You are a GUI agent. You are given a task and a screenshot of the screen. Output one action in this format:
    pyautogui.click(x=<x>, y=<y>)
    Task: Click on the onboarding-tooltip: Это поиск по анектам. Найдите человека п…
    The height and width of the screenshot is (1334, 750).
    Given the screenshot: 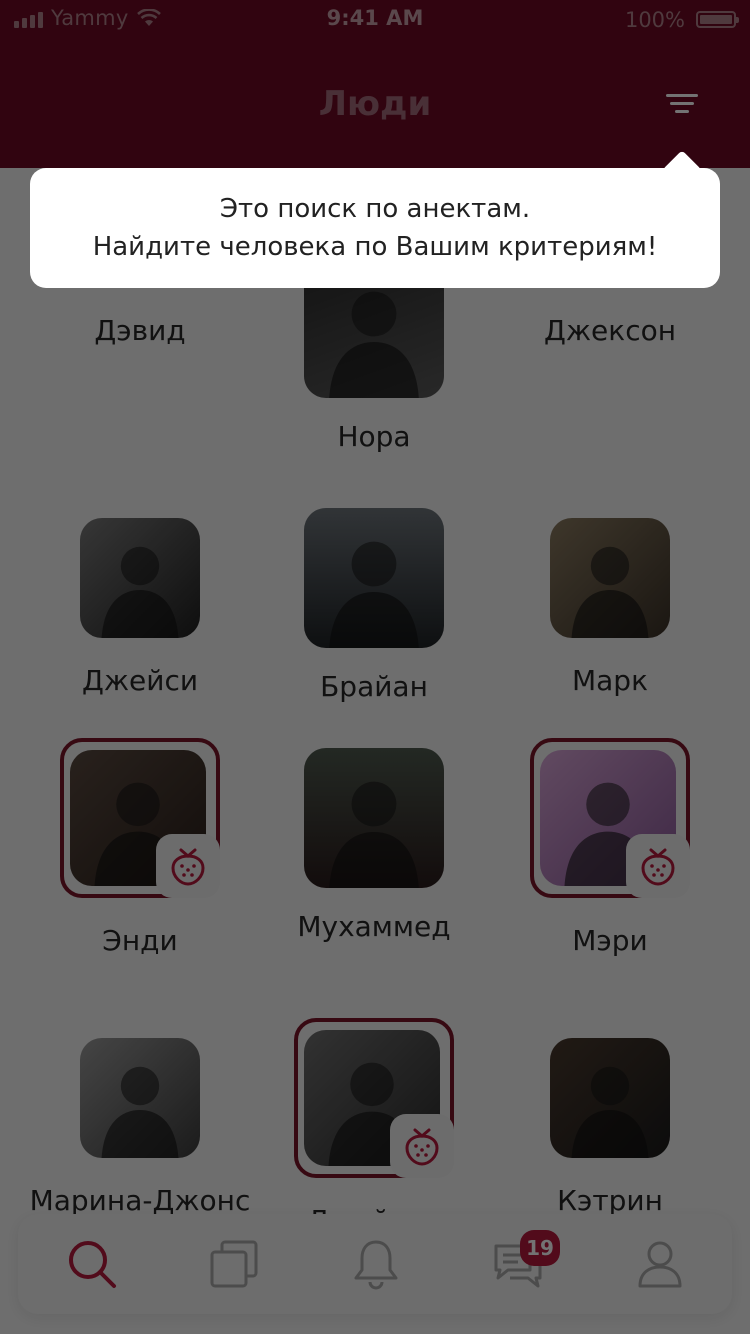 What is the action you would take?
    pyautogui.click(x=375, y=228)
    